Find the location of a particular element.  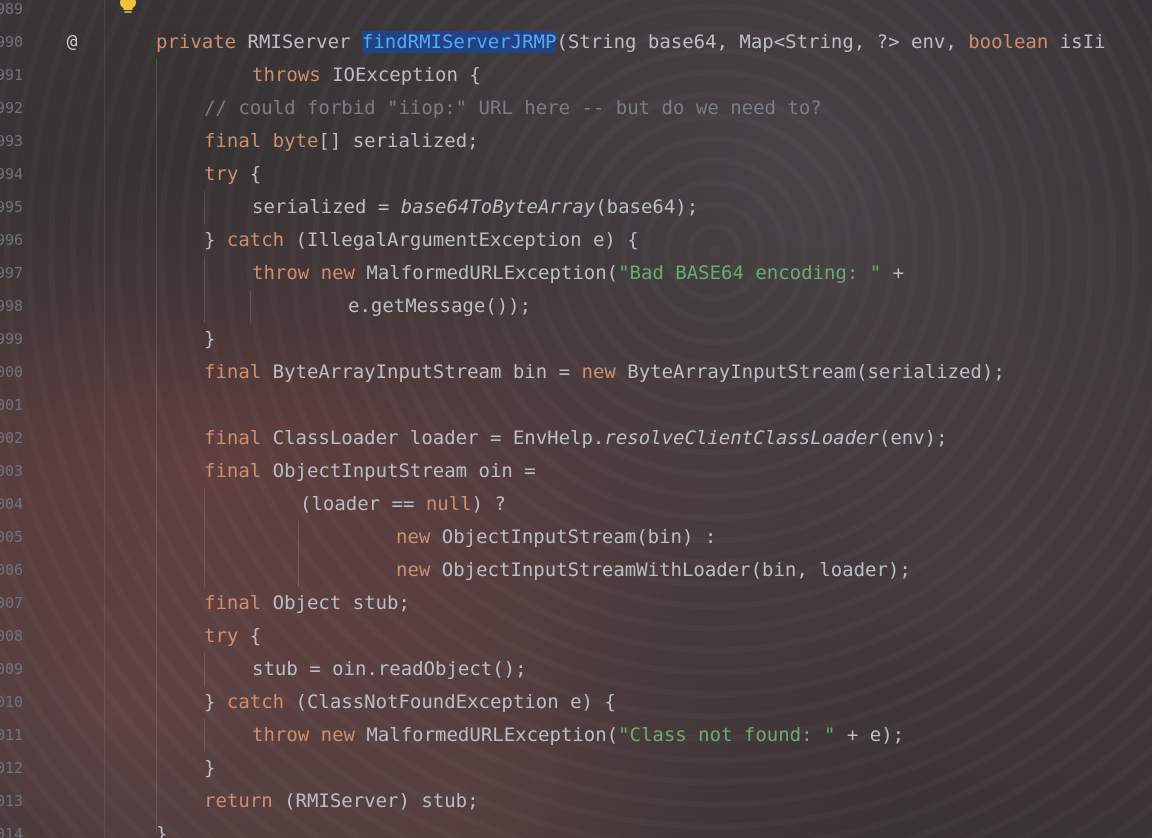

line-number: 001 is located at coordinates (12, 405).